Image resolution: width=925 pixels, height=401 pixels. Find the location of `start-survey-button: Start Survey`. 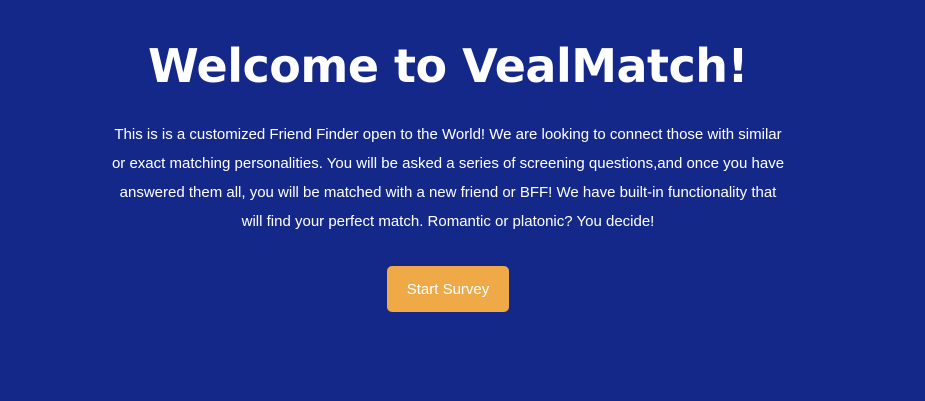

start-survey-button: Start Survey is located at coordinates (448, 289).